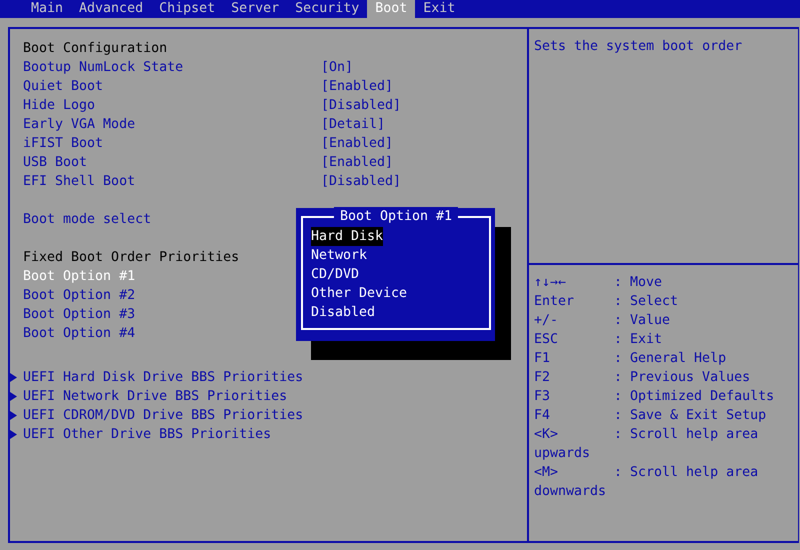  What do you see at coordinates (670, 358) in the screenshot?
I see `key-action: : General Help` at bounding box center [670, 358].